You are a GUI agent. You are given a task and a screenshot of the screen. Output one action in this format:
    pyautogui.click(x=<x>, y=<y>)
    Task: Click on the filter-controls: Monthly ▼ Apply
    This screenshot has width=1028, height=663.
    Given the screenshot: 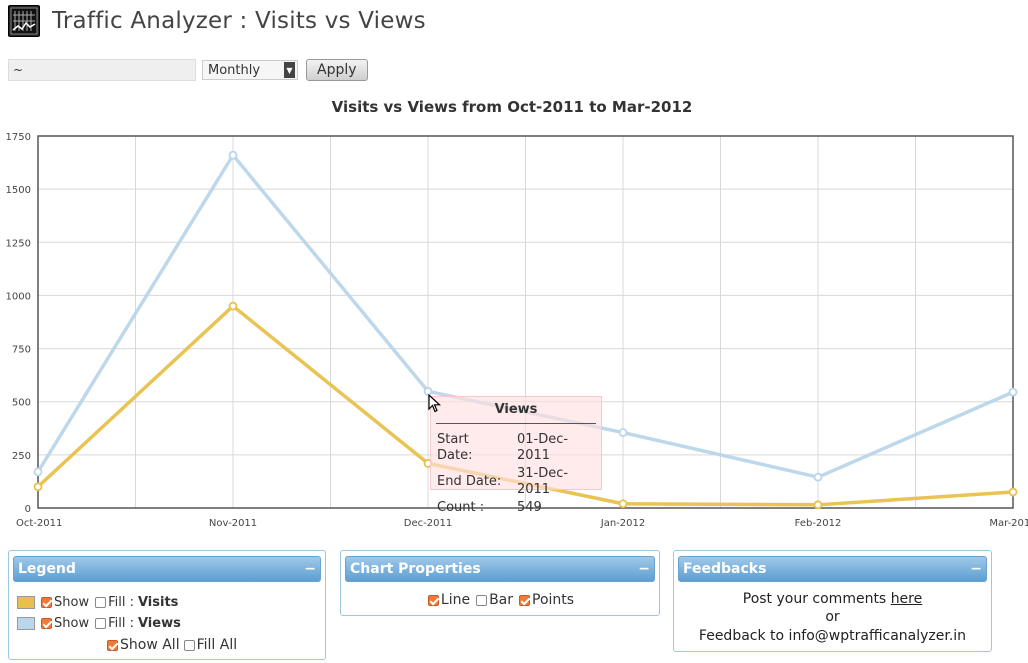 What is the action you would take?
    pyautogui.click(x=188, y=70)
    